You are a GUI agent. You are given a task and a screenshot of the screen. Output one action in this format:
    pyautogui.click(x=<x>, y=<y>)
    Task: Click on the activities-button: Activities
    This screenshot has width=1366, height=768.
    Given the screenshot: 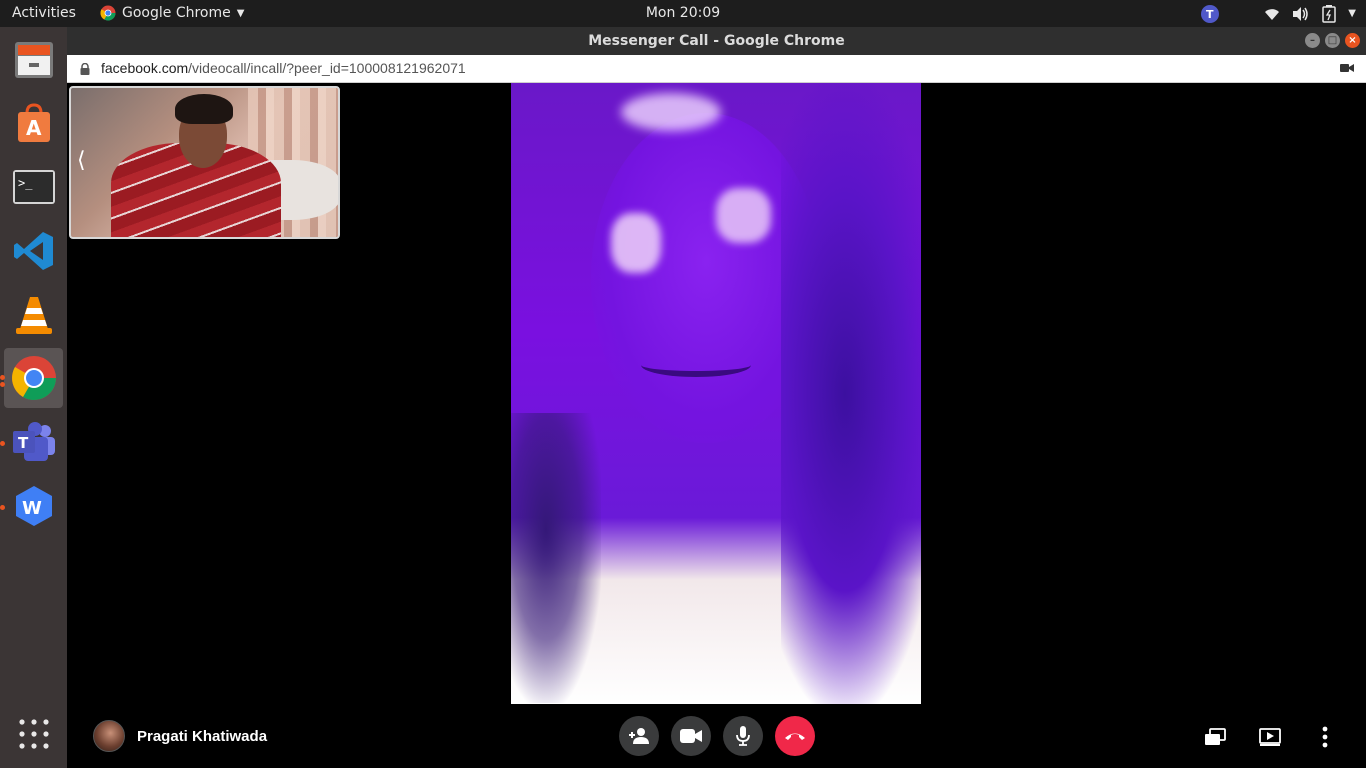 What is the action you would take?
    pyautogui.click(x=44, y=13)
    